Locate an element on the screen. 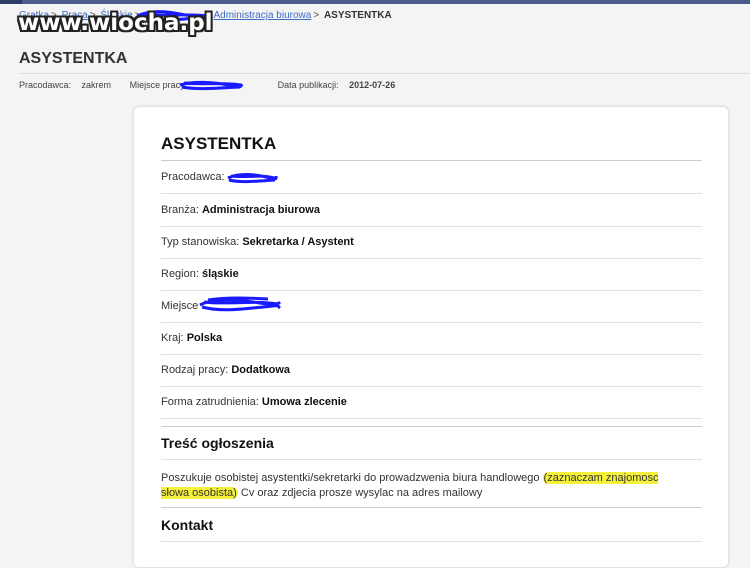  row-label: Miejsce is located at coordinates (180, 306).